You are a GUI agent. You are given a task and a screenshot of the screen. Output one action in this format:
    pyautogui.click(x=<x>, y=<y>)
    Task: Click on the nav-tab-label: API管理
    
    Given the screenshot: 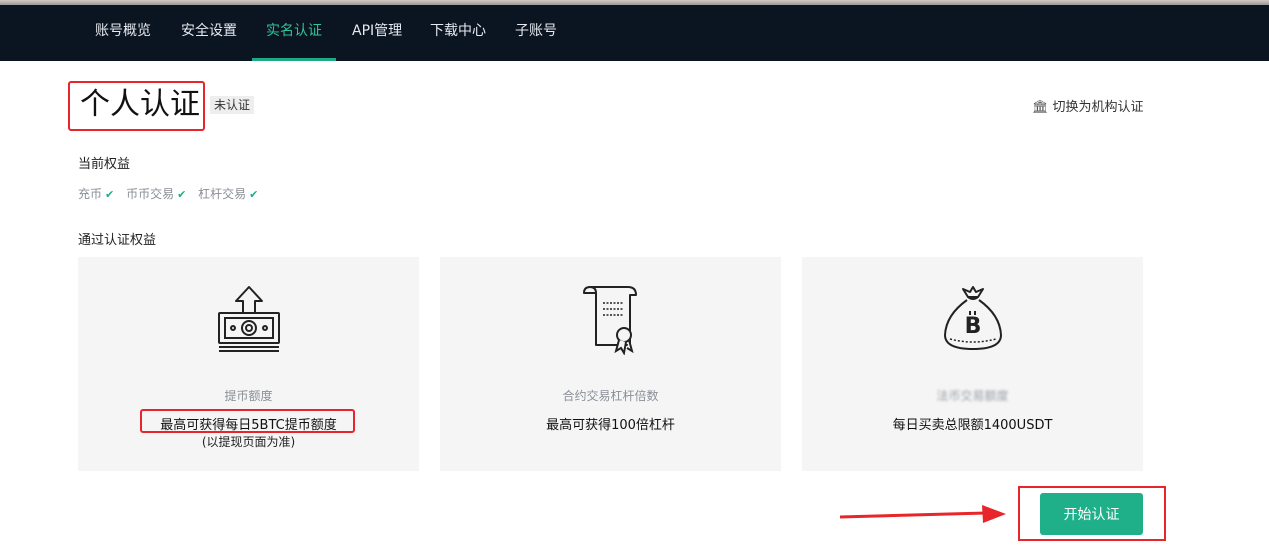 What is the action you would take?
    pyautogui.click(x=377, y=31)
    